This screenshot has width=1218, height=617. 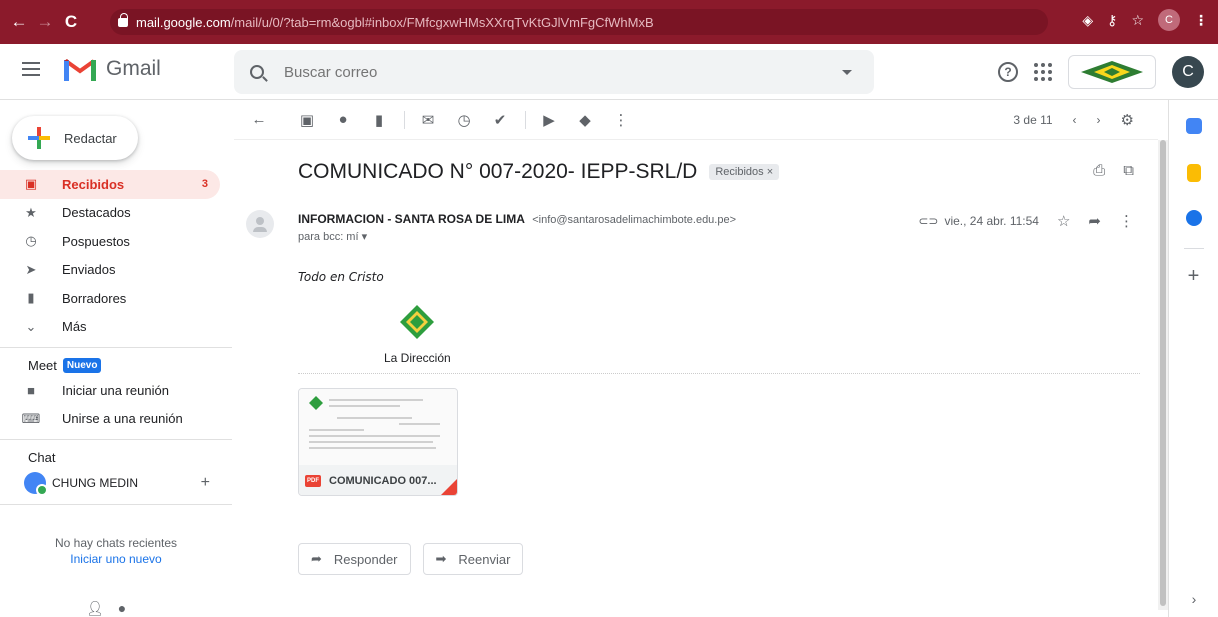 I want to click on extension-icon: ◈, so click(x=1087, y=20).